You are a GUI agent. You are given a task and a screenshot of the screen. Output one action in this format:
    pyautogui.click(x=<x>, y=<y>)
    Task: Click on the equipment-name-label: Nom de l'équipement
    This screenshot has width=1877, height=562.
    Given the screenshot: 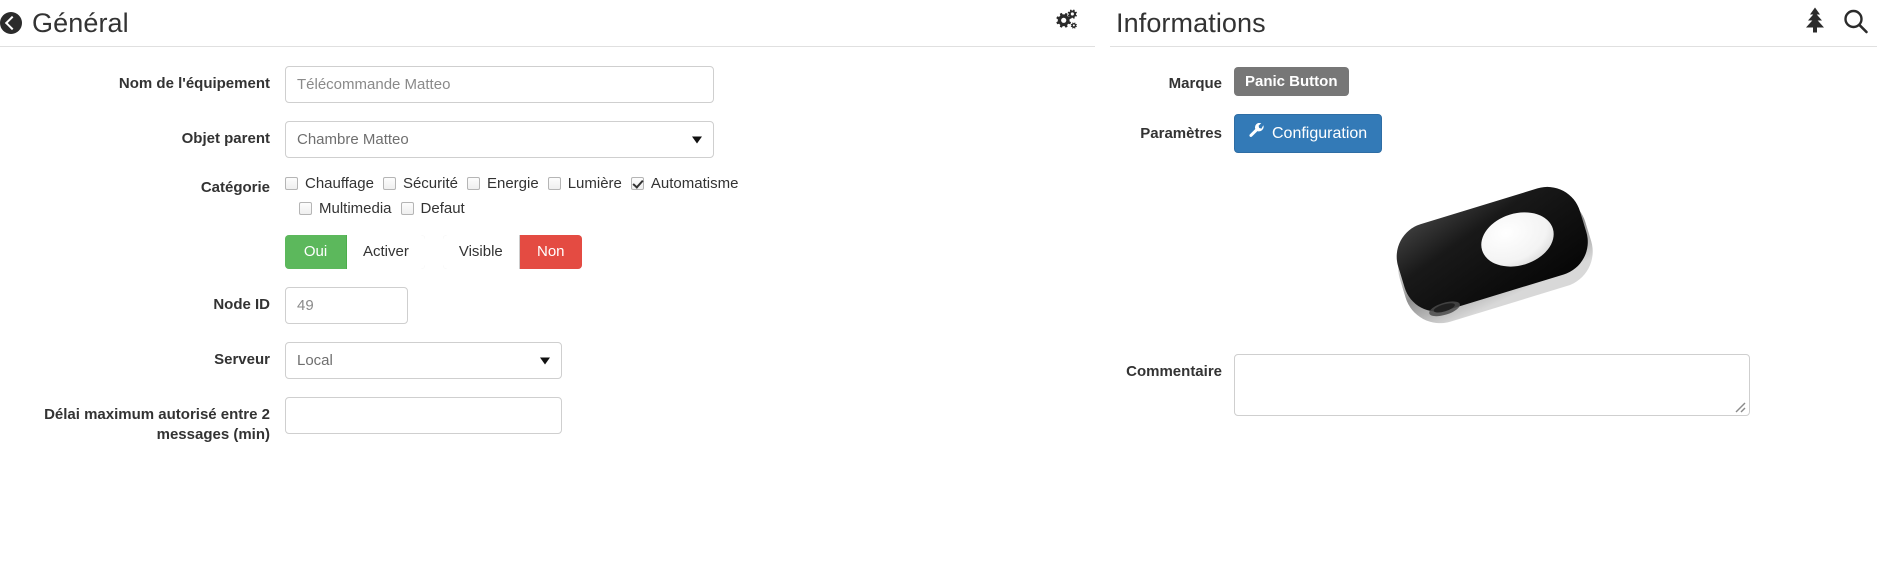 What is the action you would take?
    pyautogui.click(x=194, y=83)
    